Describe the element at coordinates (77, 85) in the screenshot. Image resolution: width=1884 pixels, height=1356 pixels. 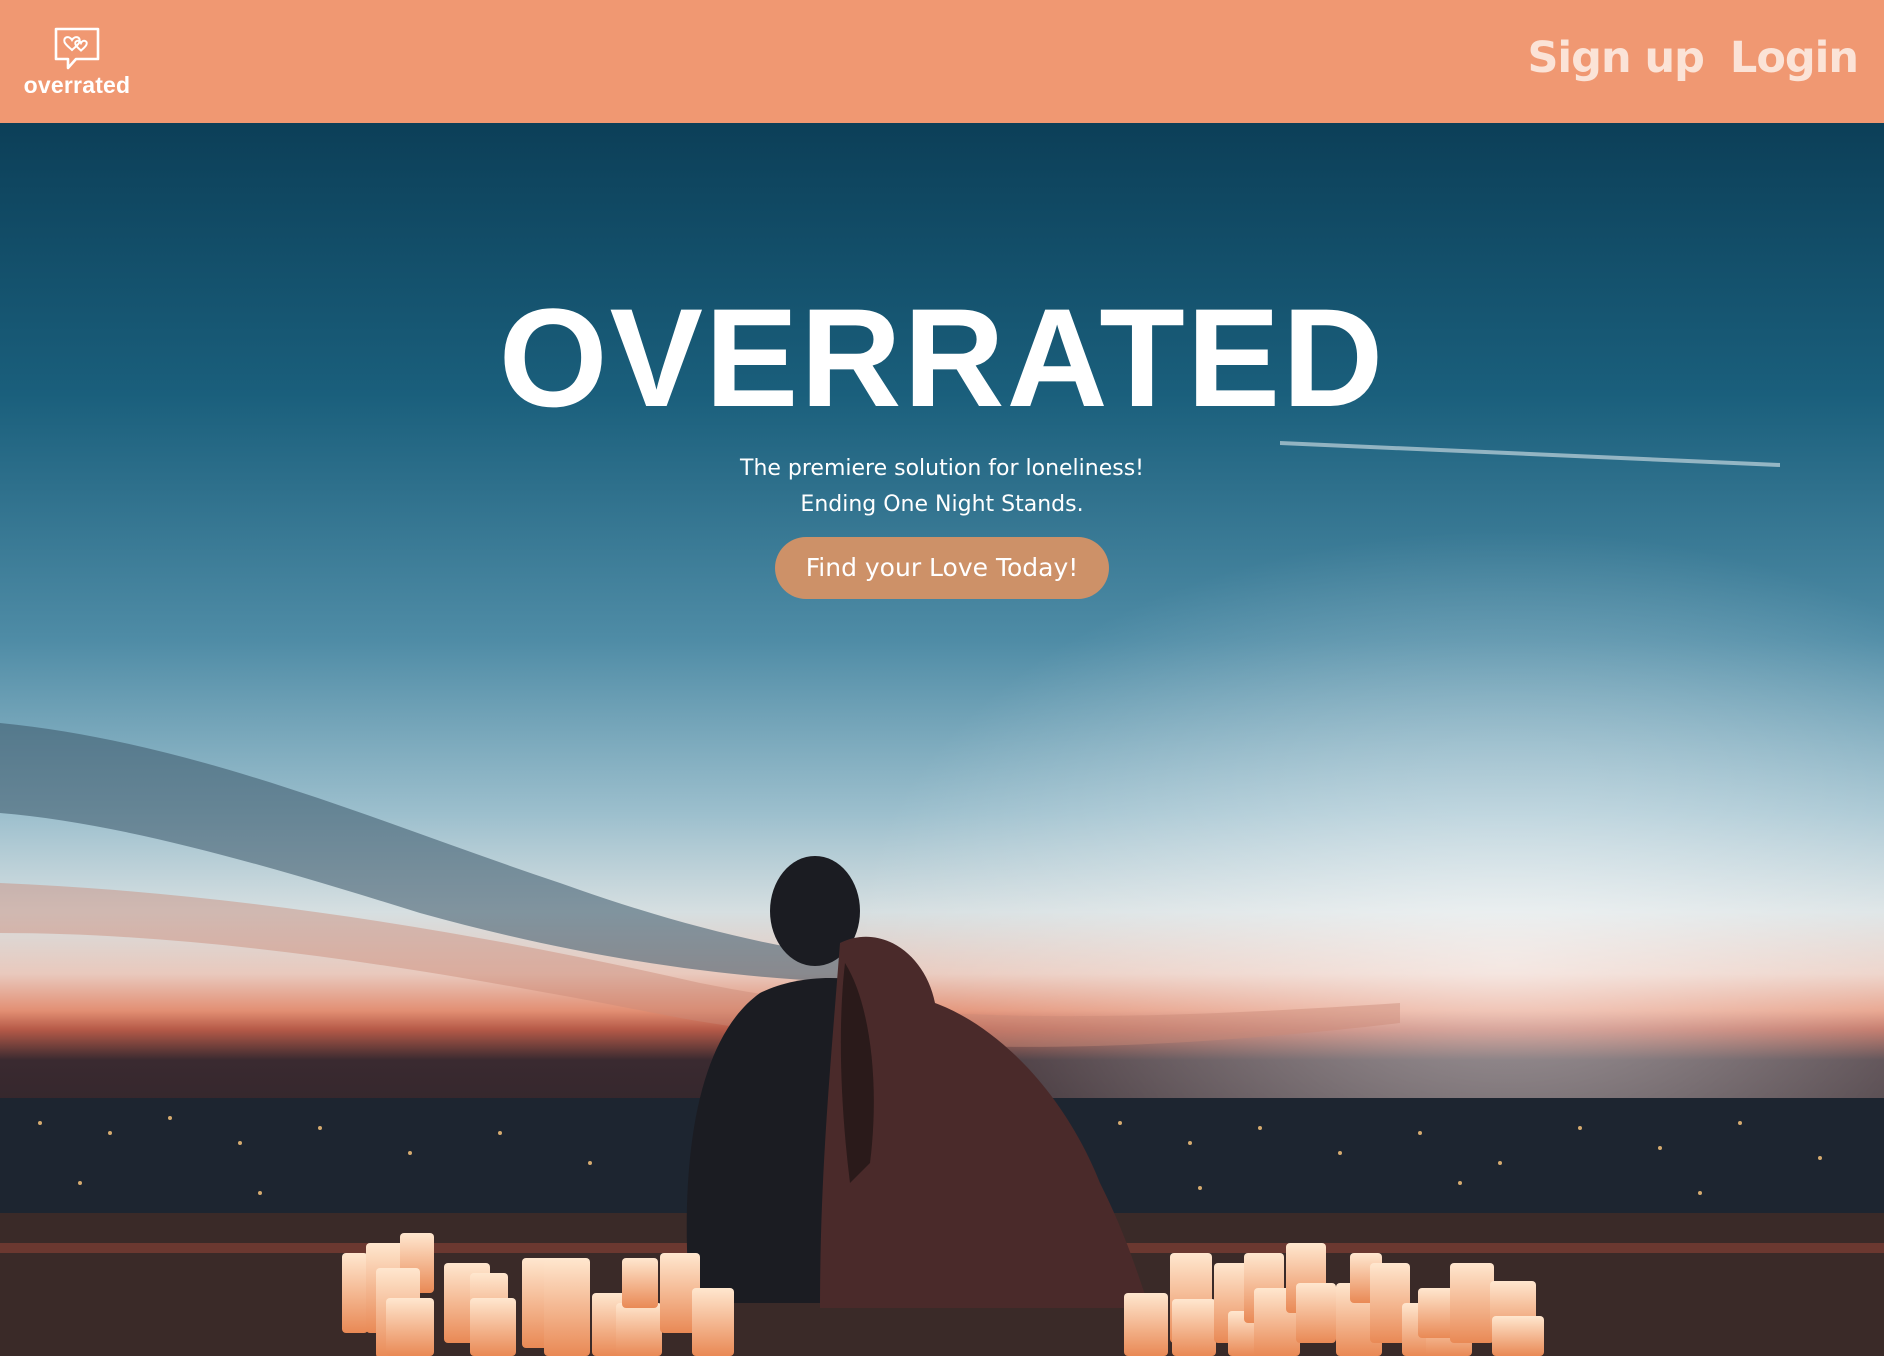
I see `logo-text: overrated` at that location.